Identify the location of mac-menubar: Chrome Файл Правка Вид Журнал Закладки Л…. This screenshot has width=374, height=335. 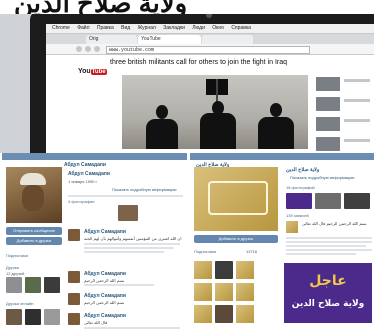
(210, 29).